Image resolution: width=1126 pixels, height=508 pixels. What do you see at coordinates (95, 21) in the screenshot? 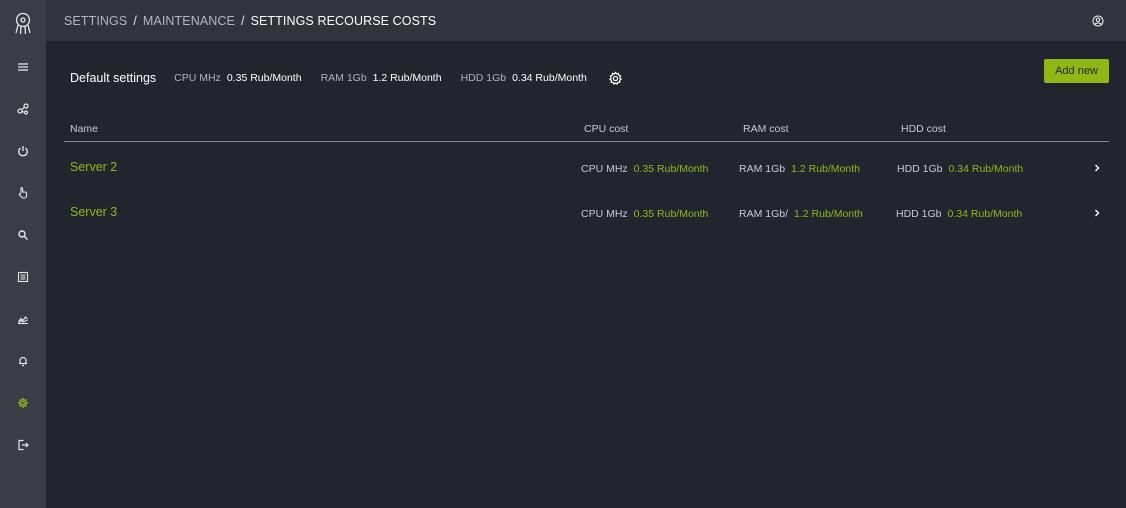
I see `breadcrumb-settings: SETTINGS` at bounding box center [95, 21].